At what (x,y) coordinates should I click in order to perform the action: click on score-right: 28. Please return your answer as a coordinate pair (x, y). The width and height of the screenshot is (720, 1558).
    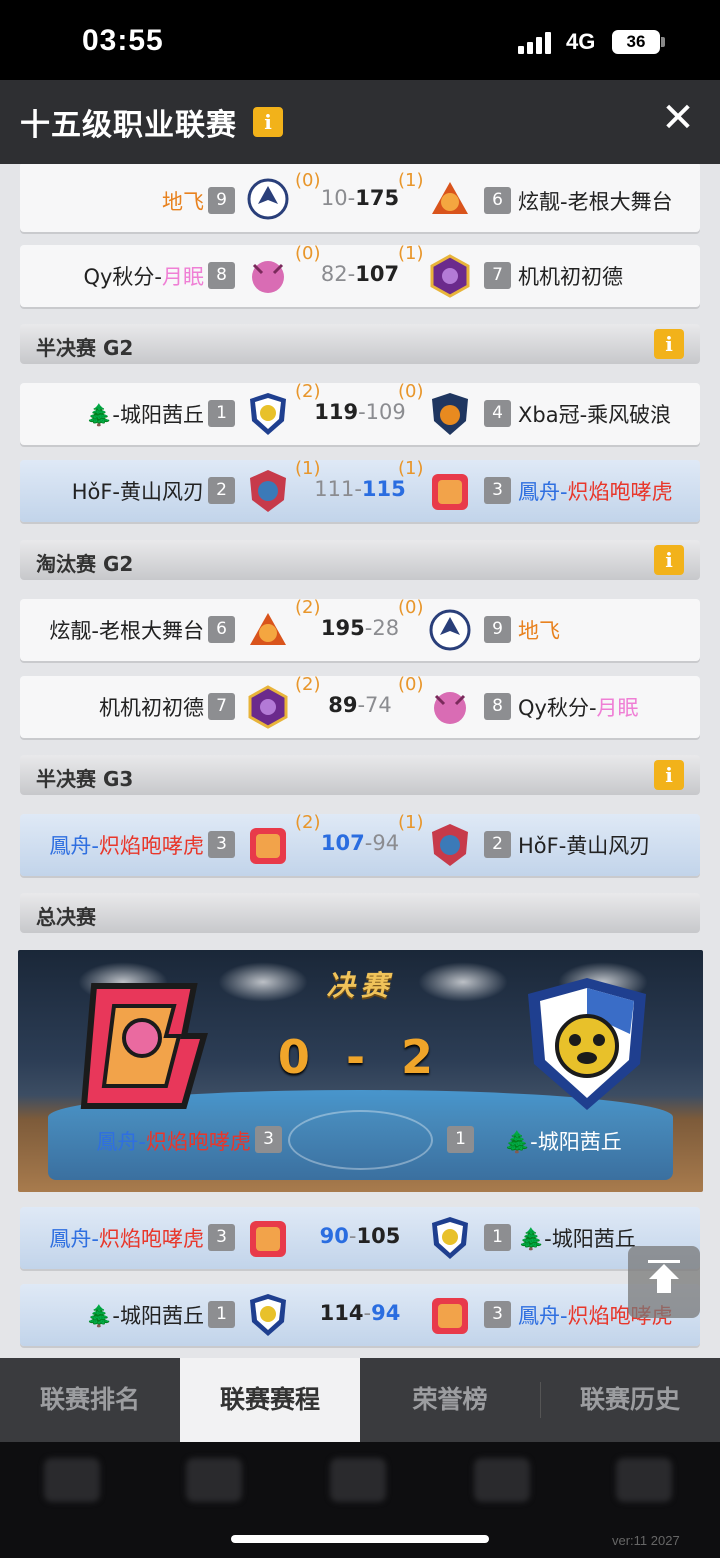
    Looking at the image, I should click on (386, 628).